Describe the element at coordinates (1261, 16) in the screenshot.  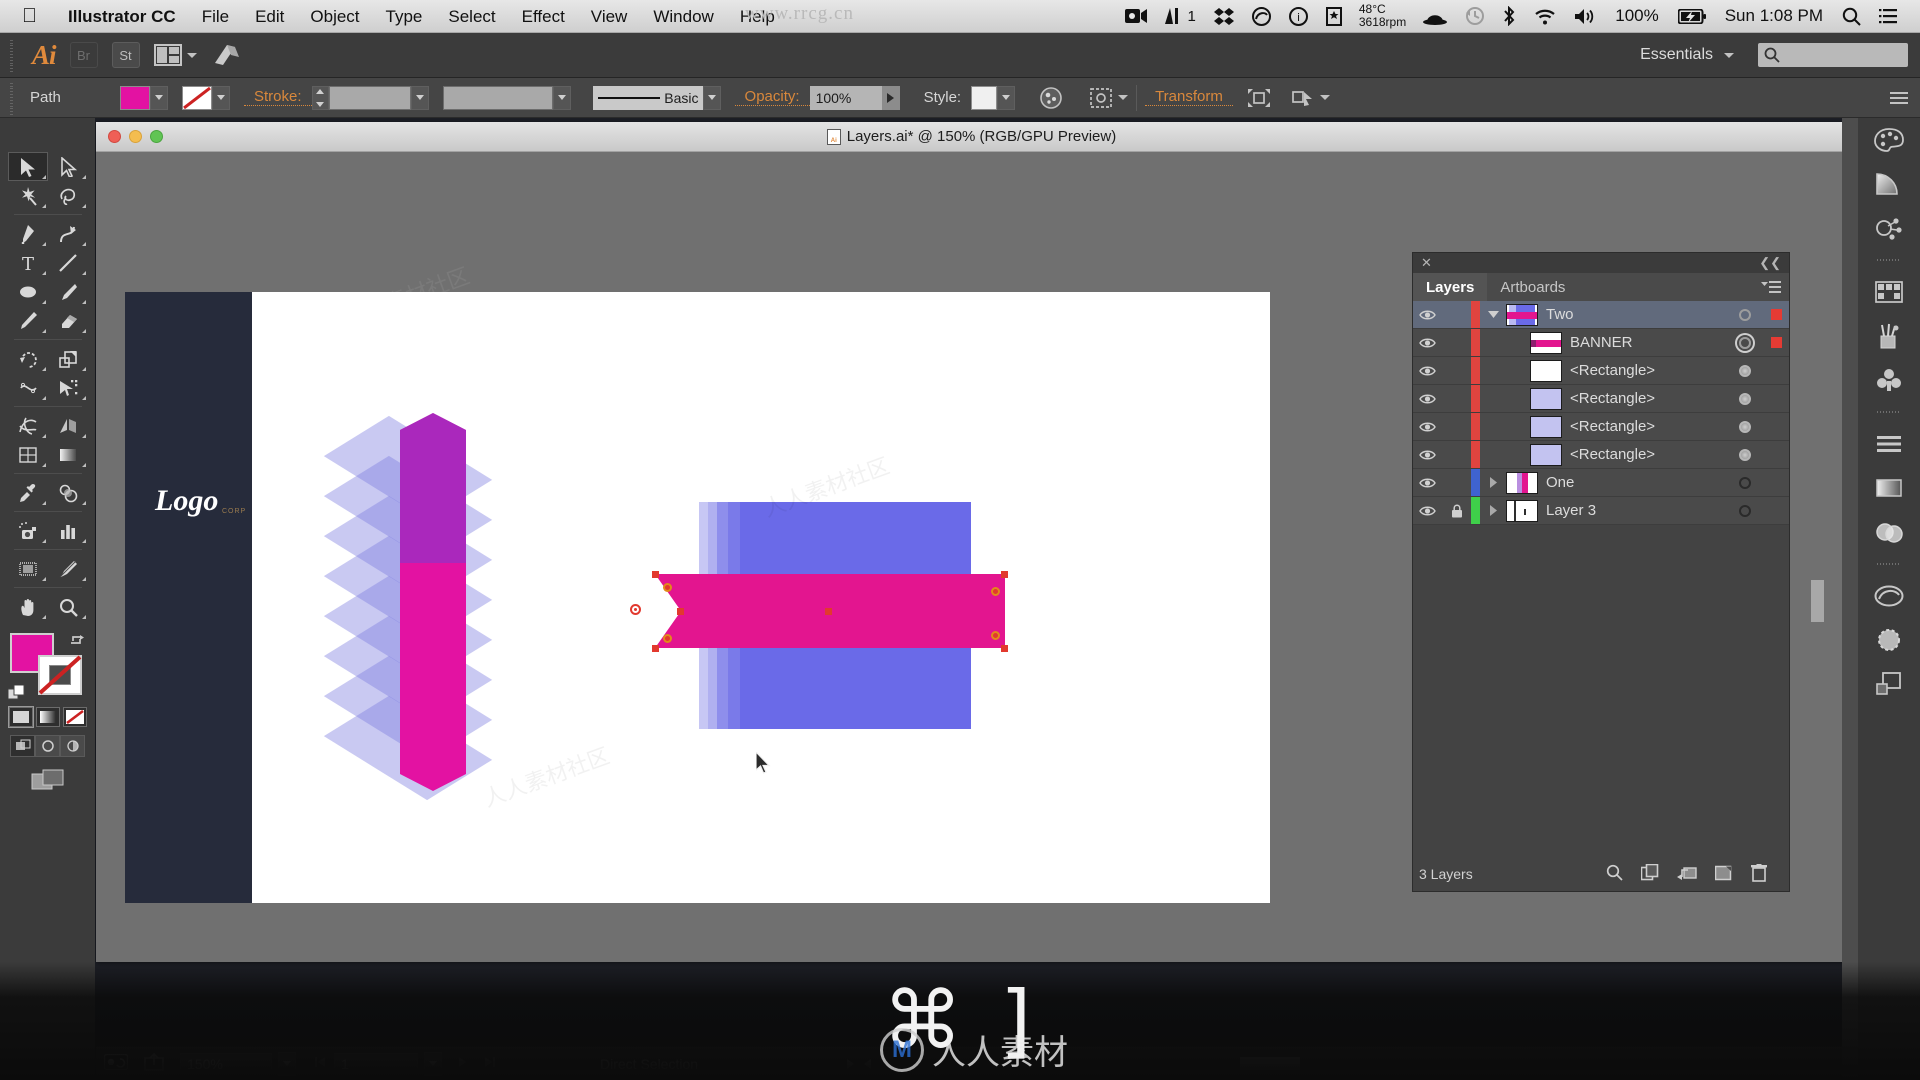
I see `creative-cloud-icon` at that location.